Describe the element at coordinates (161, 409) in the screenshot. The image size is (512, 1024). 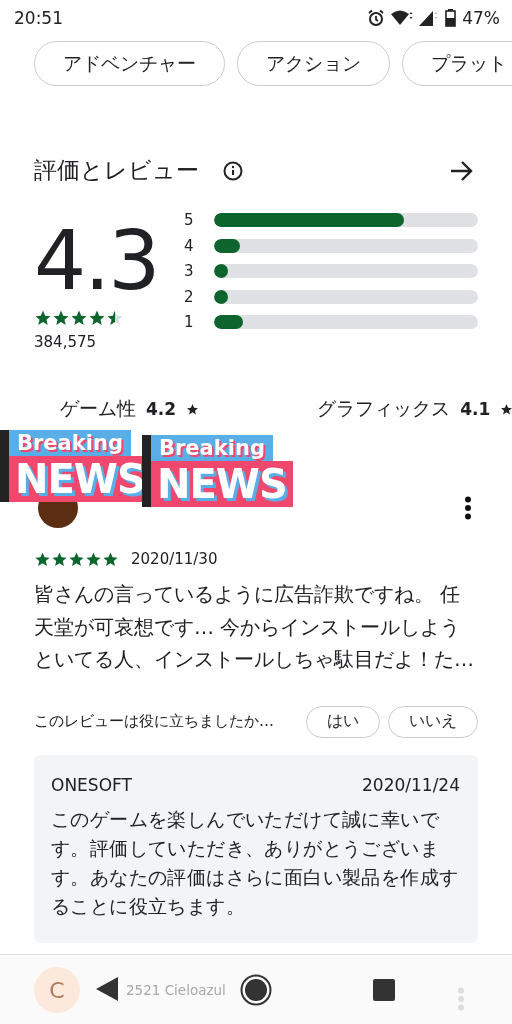
I see `category-score: 4.2` at that location.